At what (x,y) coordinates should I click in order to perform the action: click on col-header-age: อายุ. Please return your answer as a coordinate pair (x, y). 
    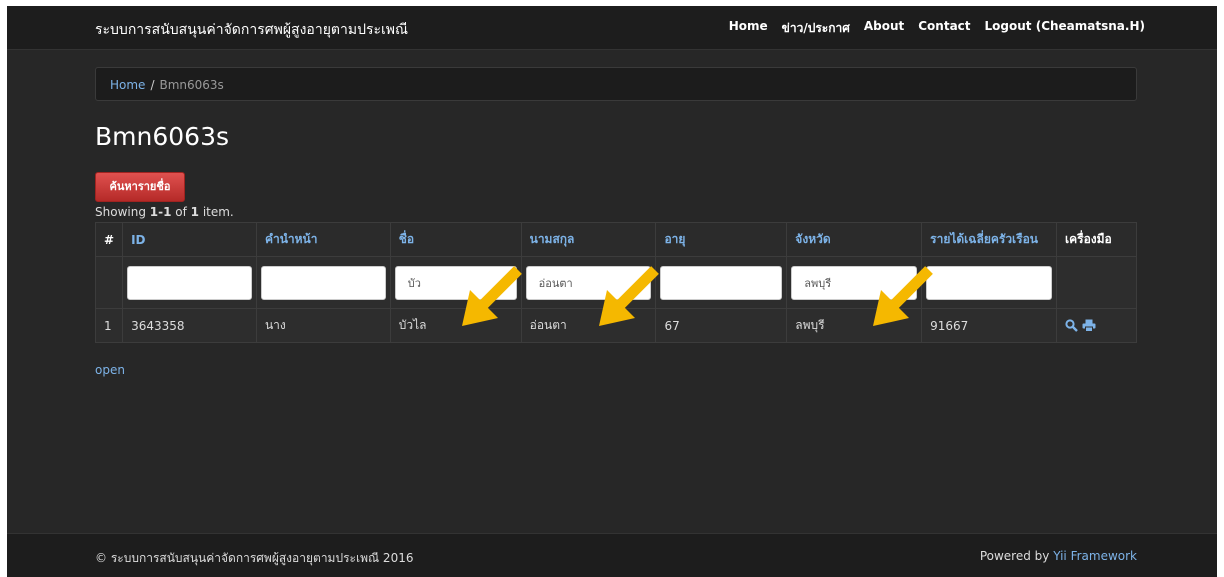
    Looking at the image, I should click on (721, 239).